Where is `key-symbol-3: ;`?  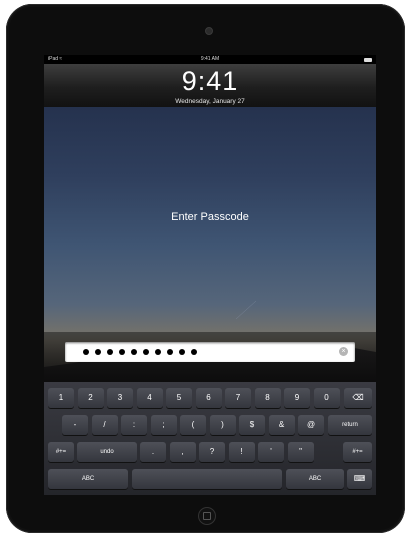 key-symbol-3: ; is located at coordinates (163, 425).